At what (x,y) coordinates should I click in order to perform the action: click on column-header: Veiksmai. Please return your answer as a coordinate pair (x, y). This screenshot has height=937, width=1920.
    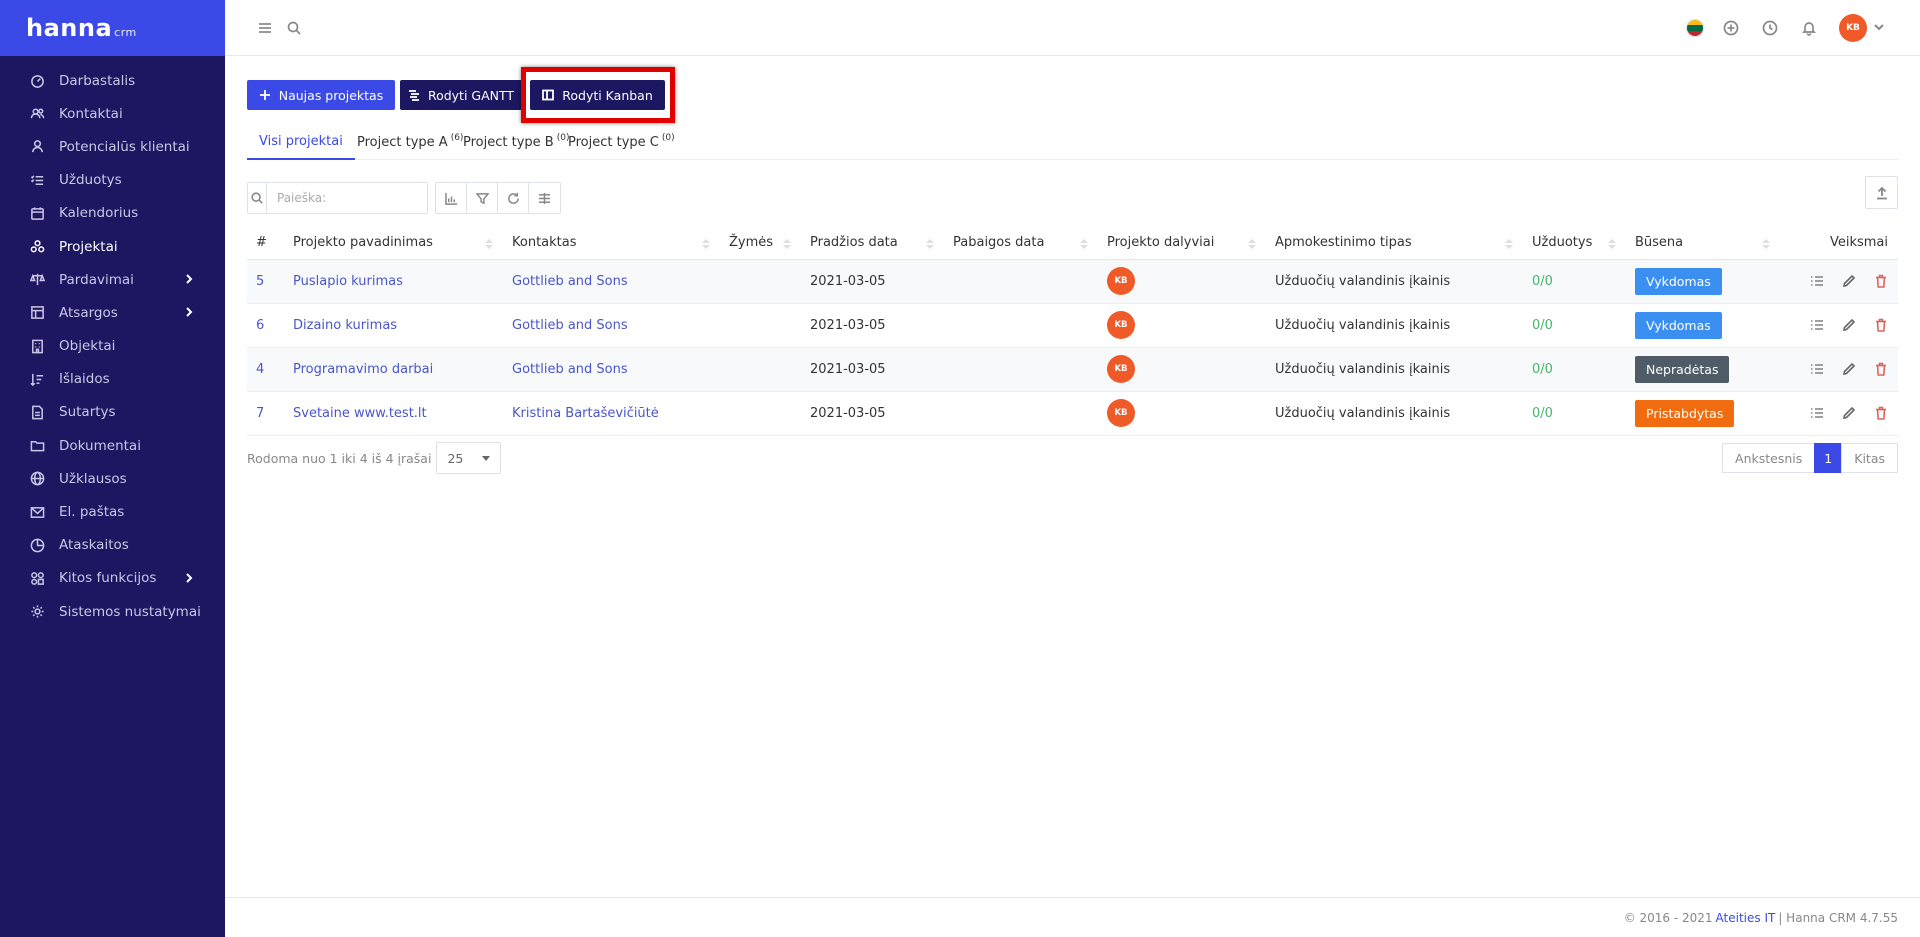
    Looking at the image, I should click on (1839, 243).